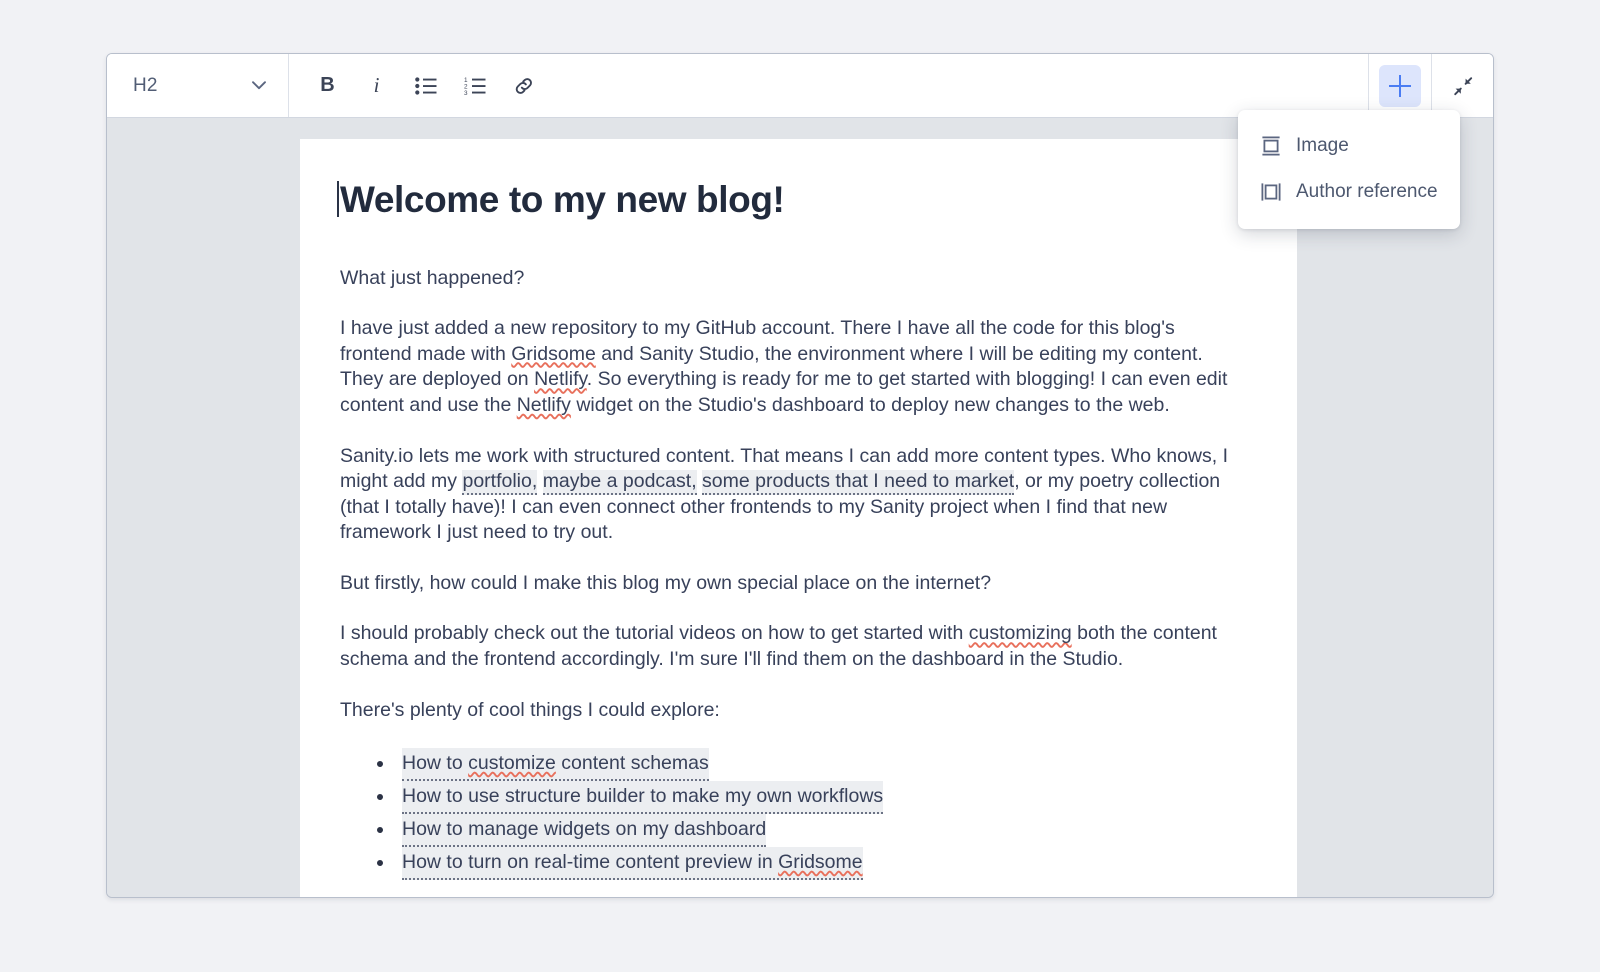  I want to click on toolbar-right-actions, so click(1430, 90).